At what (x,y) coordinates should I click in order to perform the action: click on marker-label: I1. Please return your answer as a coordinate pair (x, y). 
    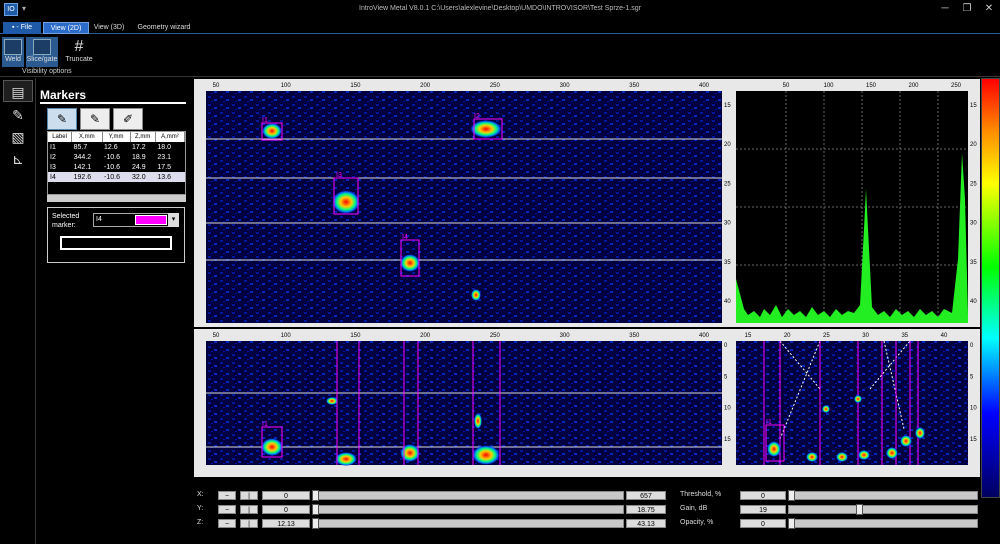
    Looking at the image, I should click on (265, 120).